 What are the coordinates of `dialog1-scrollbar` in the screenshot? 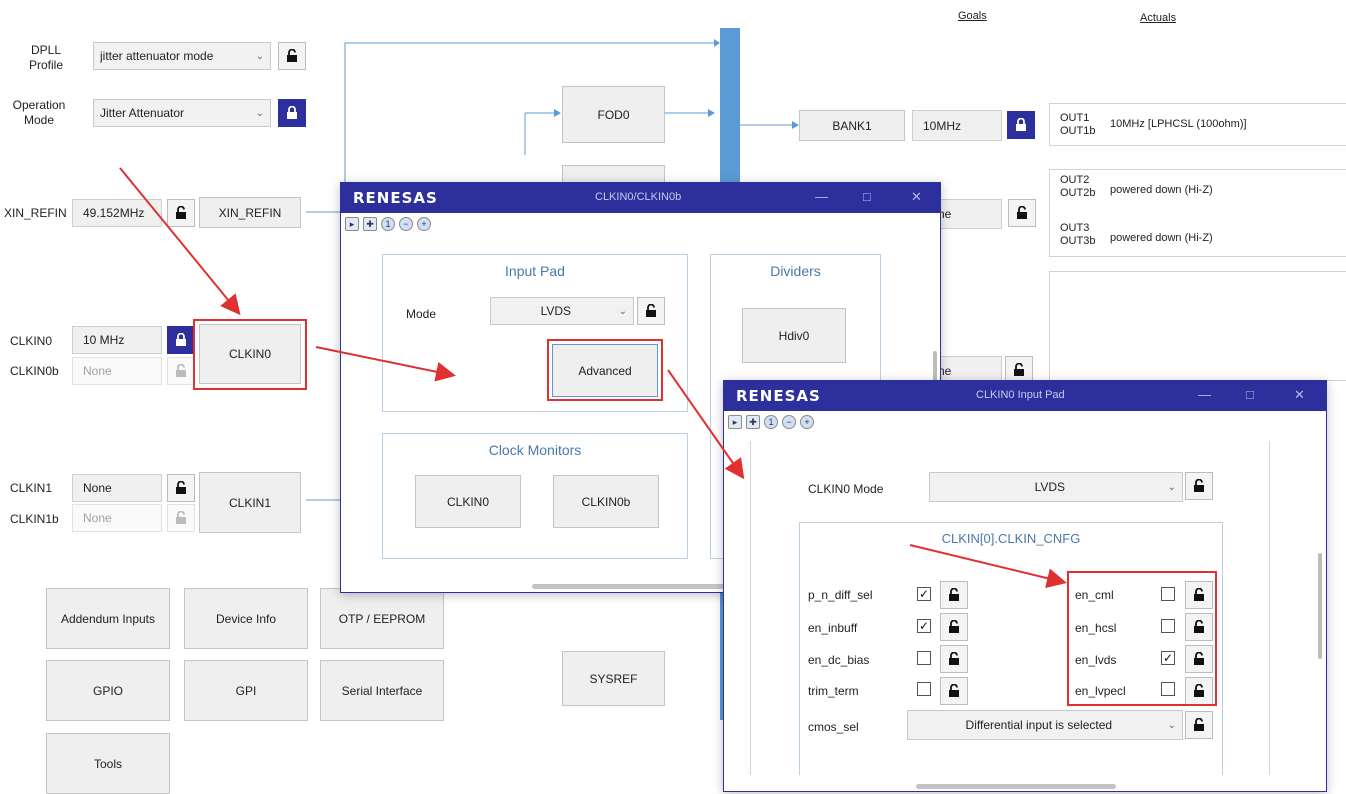 It's located at (935, 366).